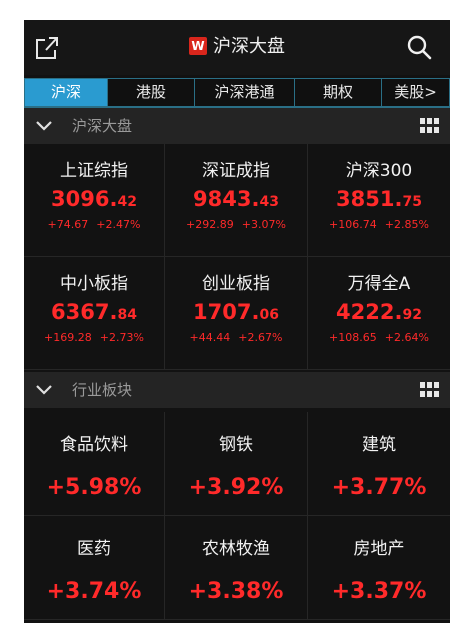 Image resolution: width=465 pixels, height=640 pixels. Describe the element at coordinates (151, 92) in the screenshot. I see `tab-hk-stocks: 港股` at that location.